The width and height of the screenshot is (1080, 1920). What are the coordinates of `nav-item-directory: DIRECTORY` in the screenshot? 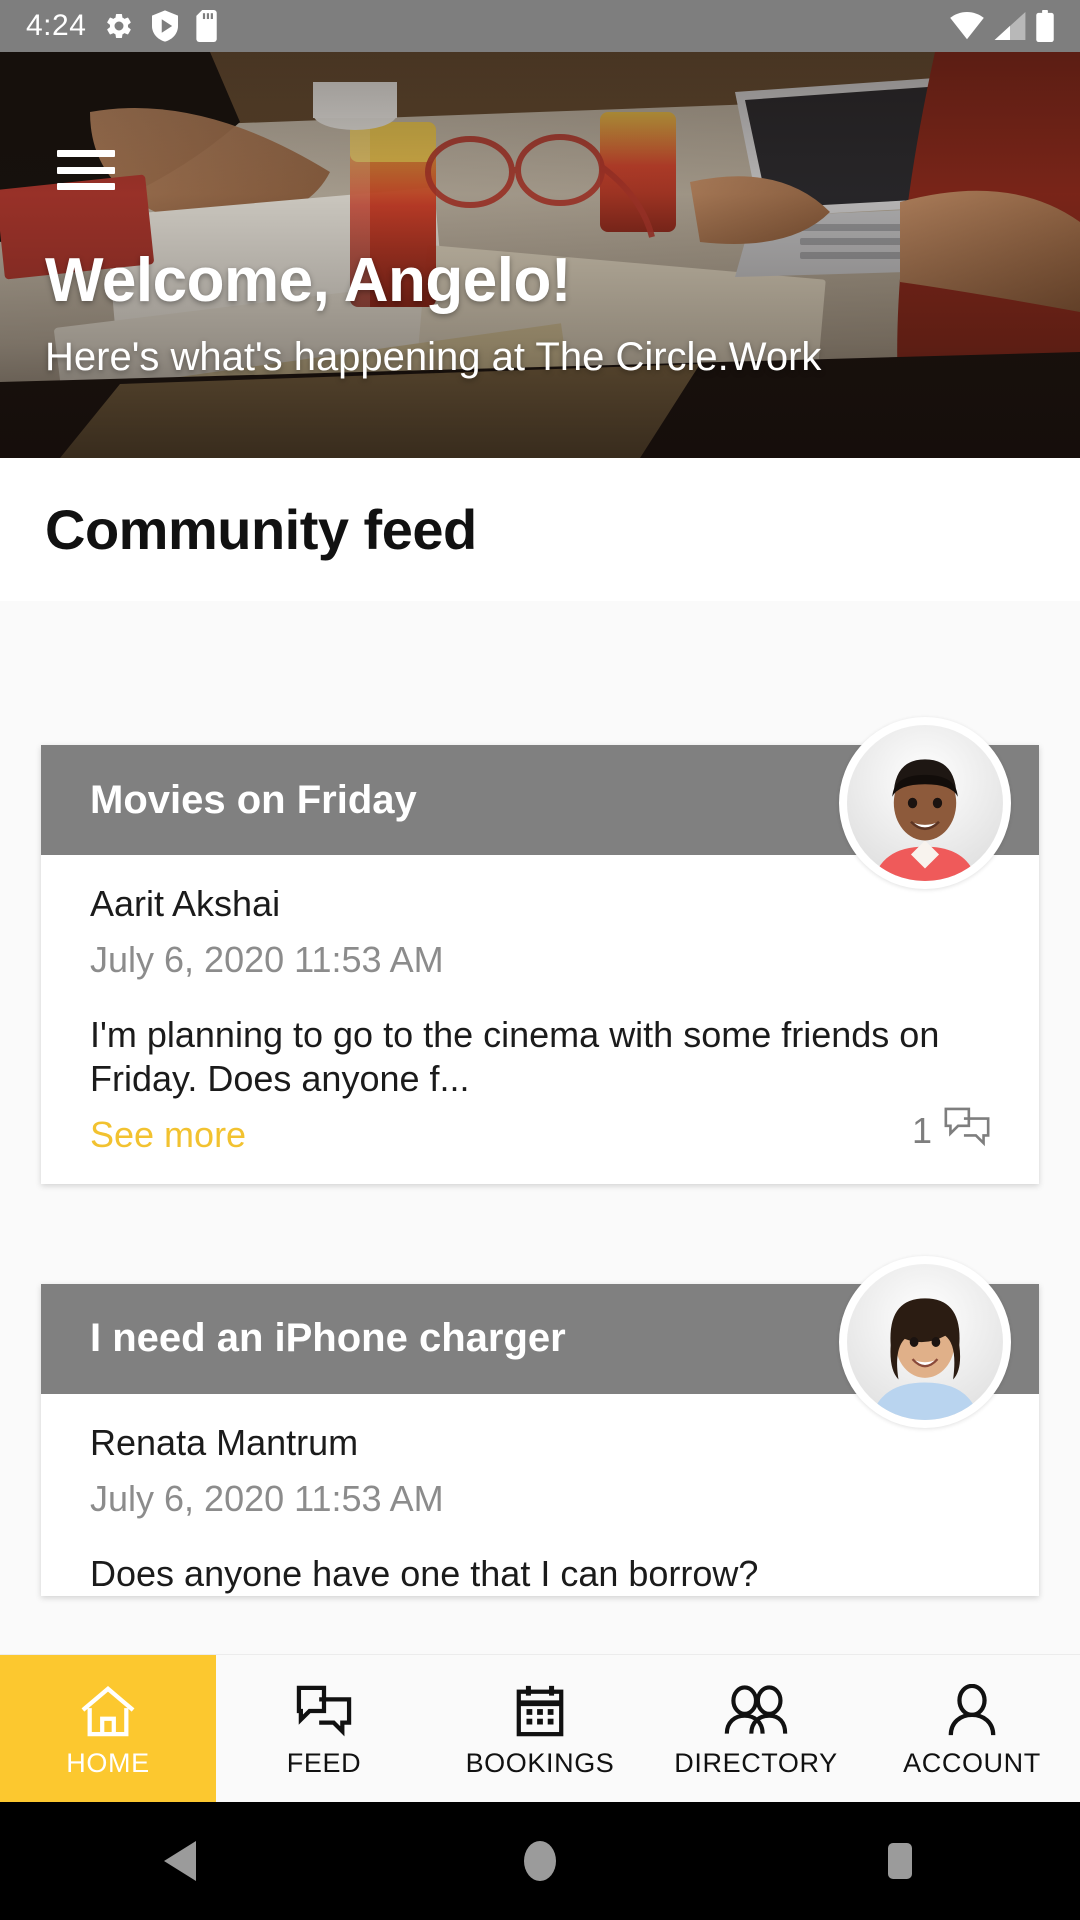 It's located at (756, 1728).